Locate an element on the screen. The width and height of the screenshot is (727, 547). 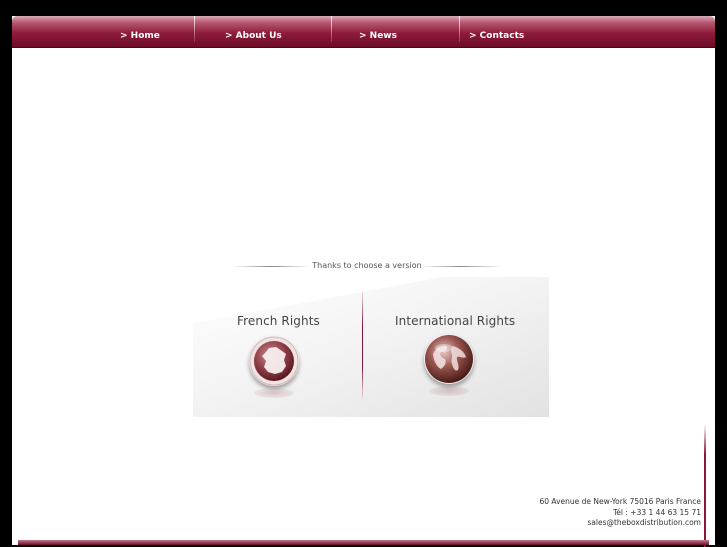
version-prompt-row: Thanks to choose a version is located at coordinates (367, 266).